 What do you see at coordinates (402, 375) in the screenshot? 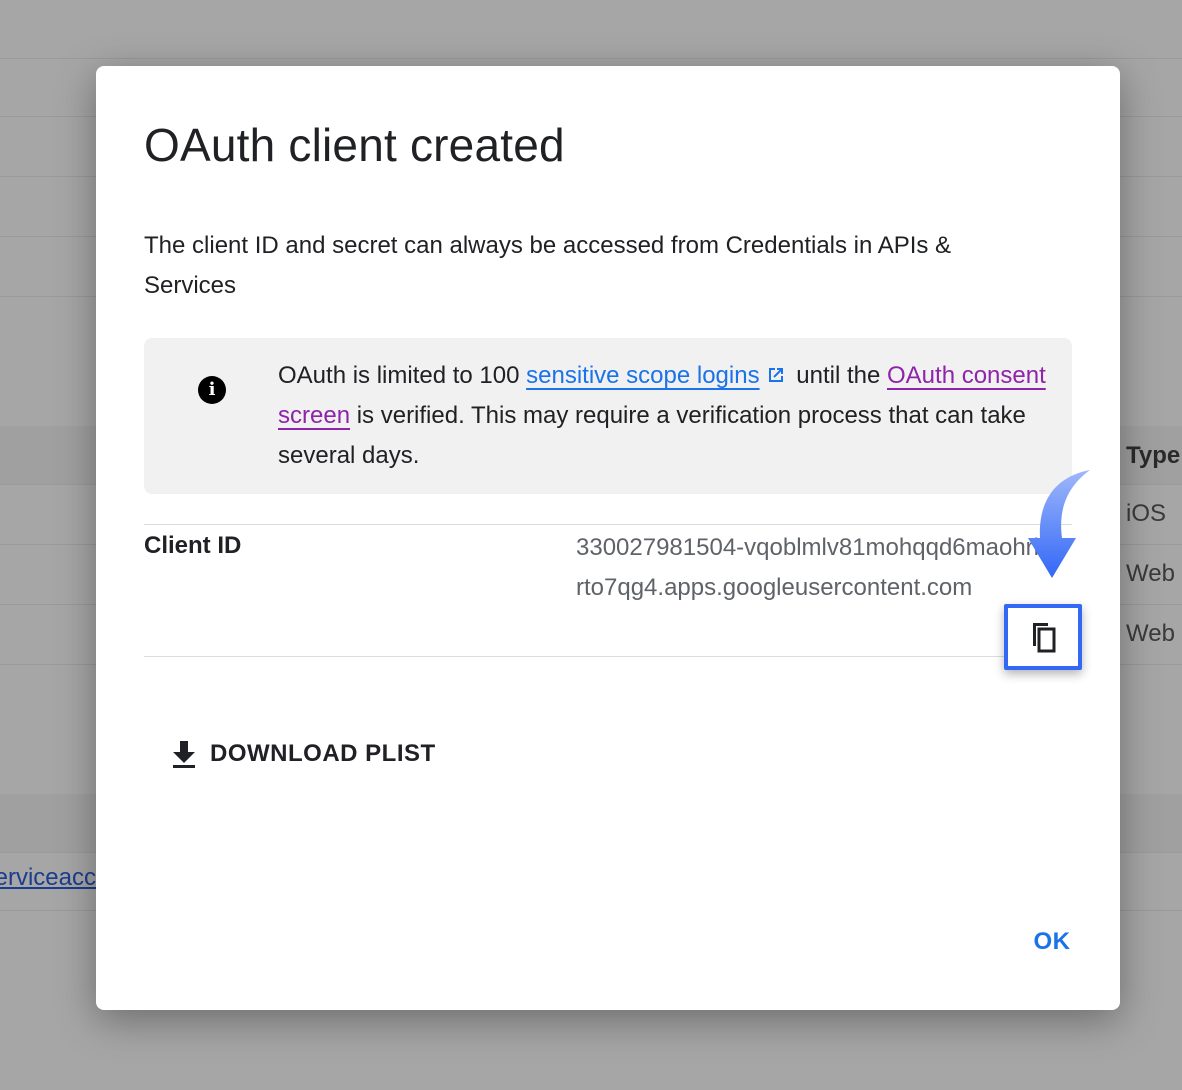
I see `info-text-part: OAuth is limited to 100` at bounding box center [402, 375].